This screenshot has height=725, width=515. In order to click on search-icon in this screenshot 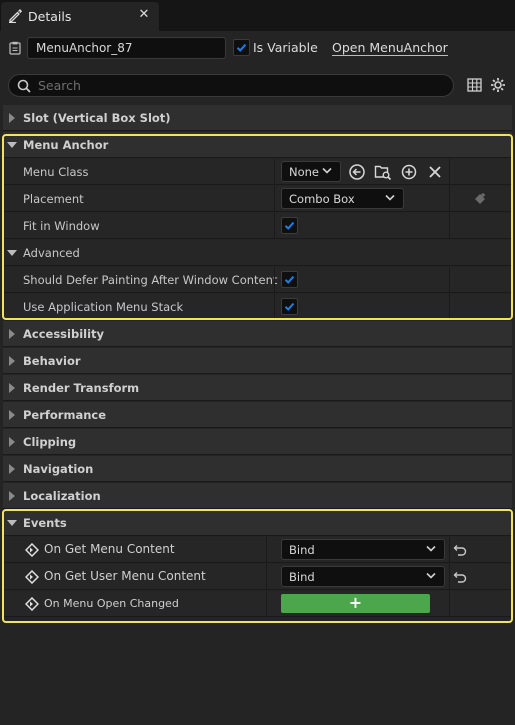, I will do `click(24, 86)`.